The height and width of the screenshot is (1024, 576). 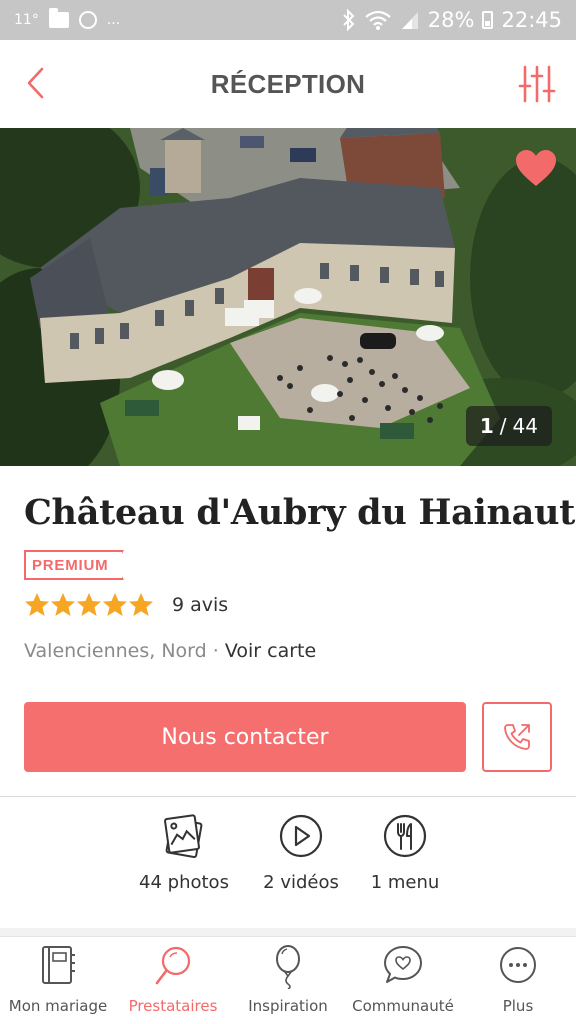 I want to click on app-header: RÉCEPTION, so click(x=288, y=84).